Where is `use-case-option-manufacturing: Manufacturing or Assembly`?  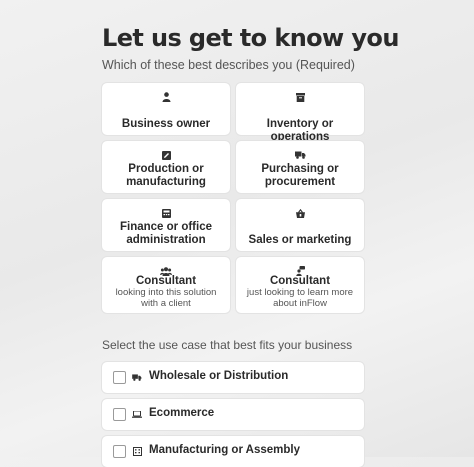
use-case-option-manufacturing: Manufacturing or Assembly is located at coordinates (233, 451).